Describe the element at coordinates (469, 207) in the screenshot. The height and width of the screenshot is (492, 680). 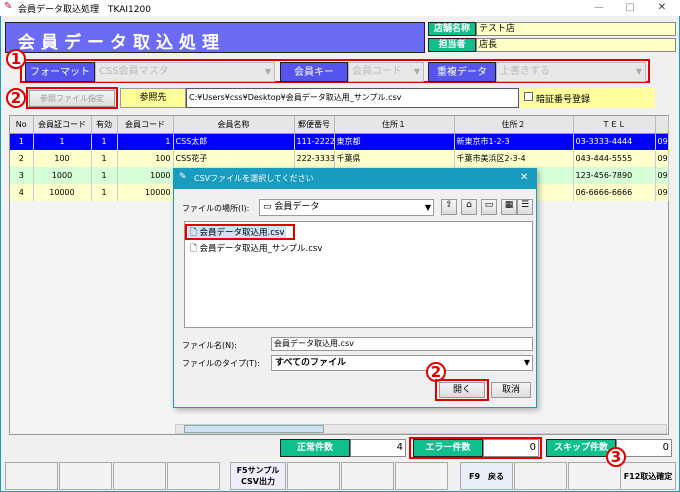
I see `home-icon: ⌂` at that location.